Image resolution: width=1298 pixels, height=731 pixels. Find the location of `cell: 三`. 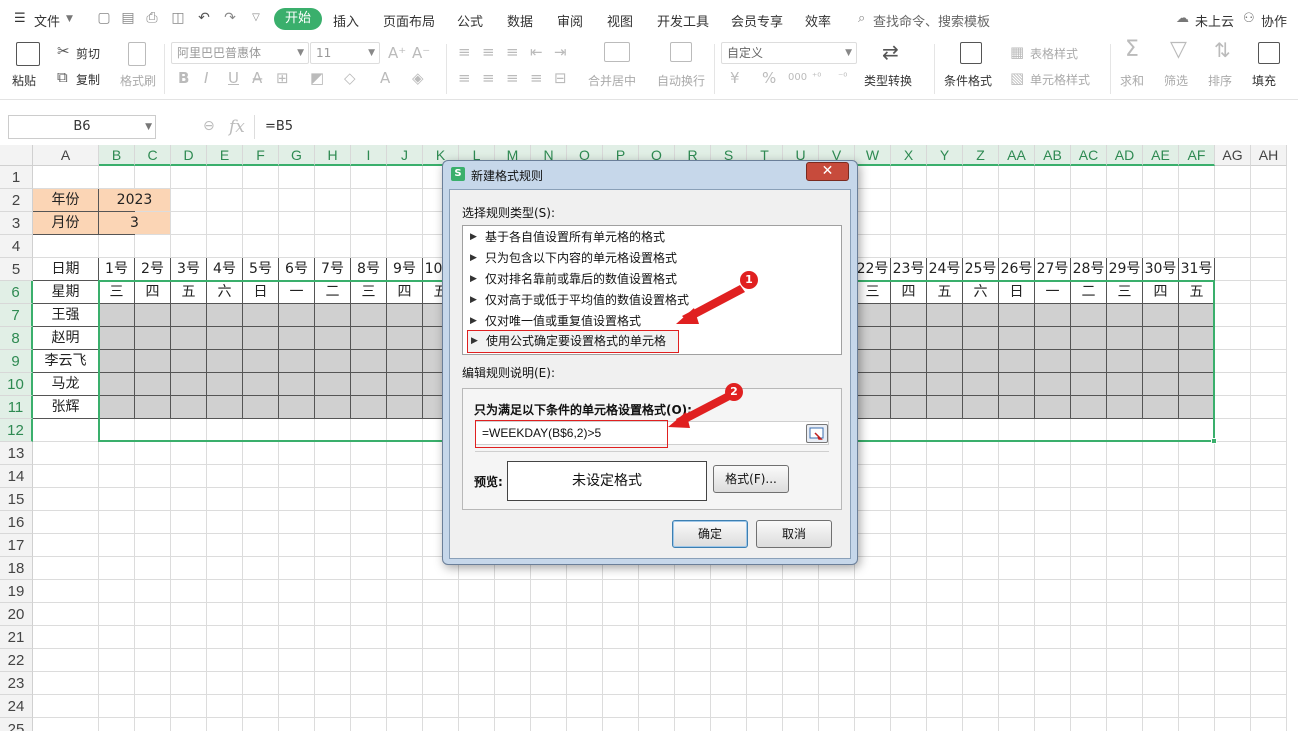

cell: 三 is located at coordinates (369, 292).